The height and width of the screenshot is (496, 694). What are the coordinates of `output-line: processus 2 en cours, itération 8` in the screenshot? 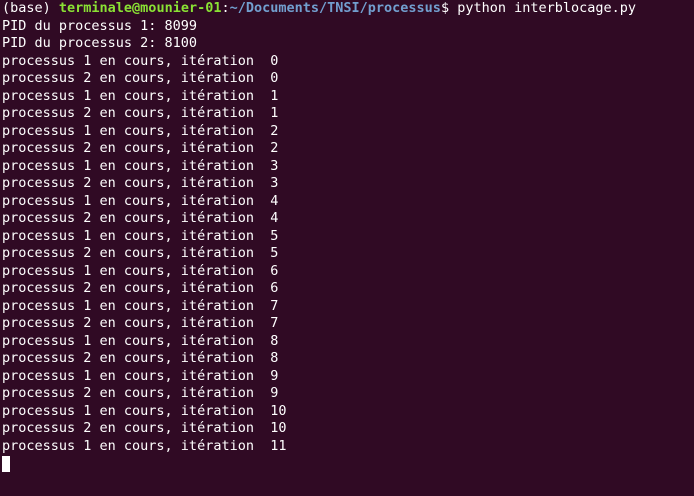 It's located at (140, 358).